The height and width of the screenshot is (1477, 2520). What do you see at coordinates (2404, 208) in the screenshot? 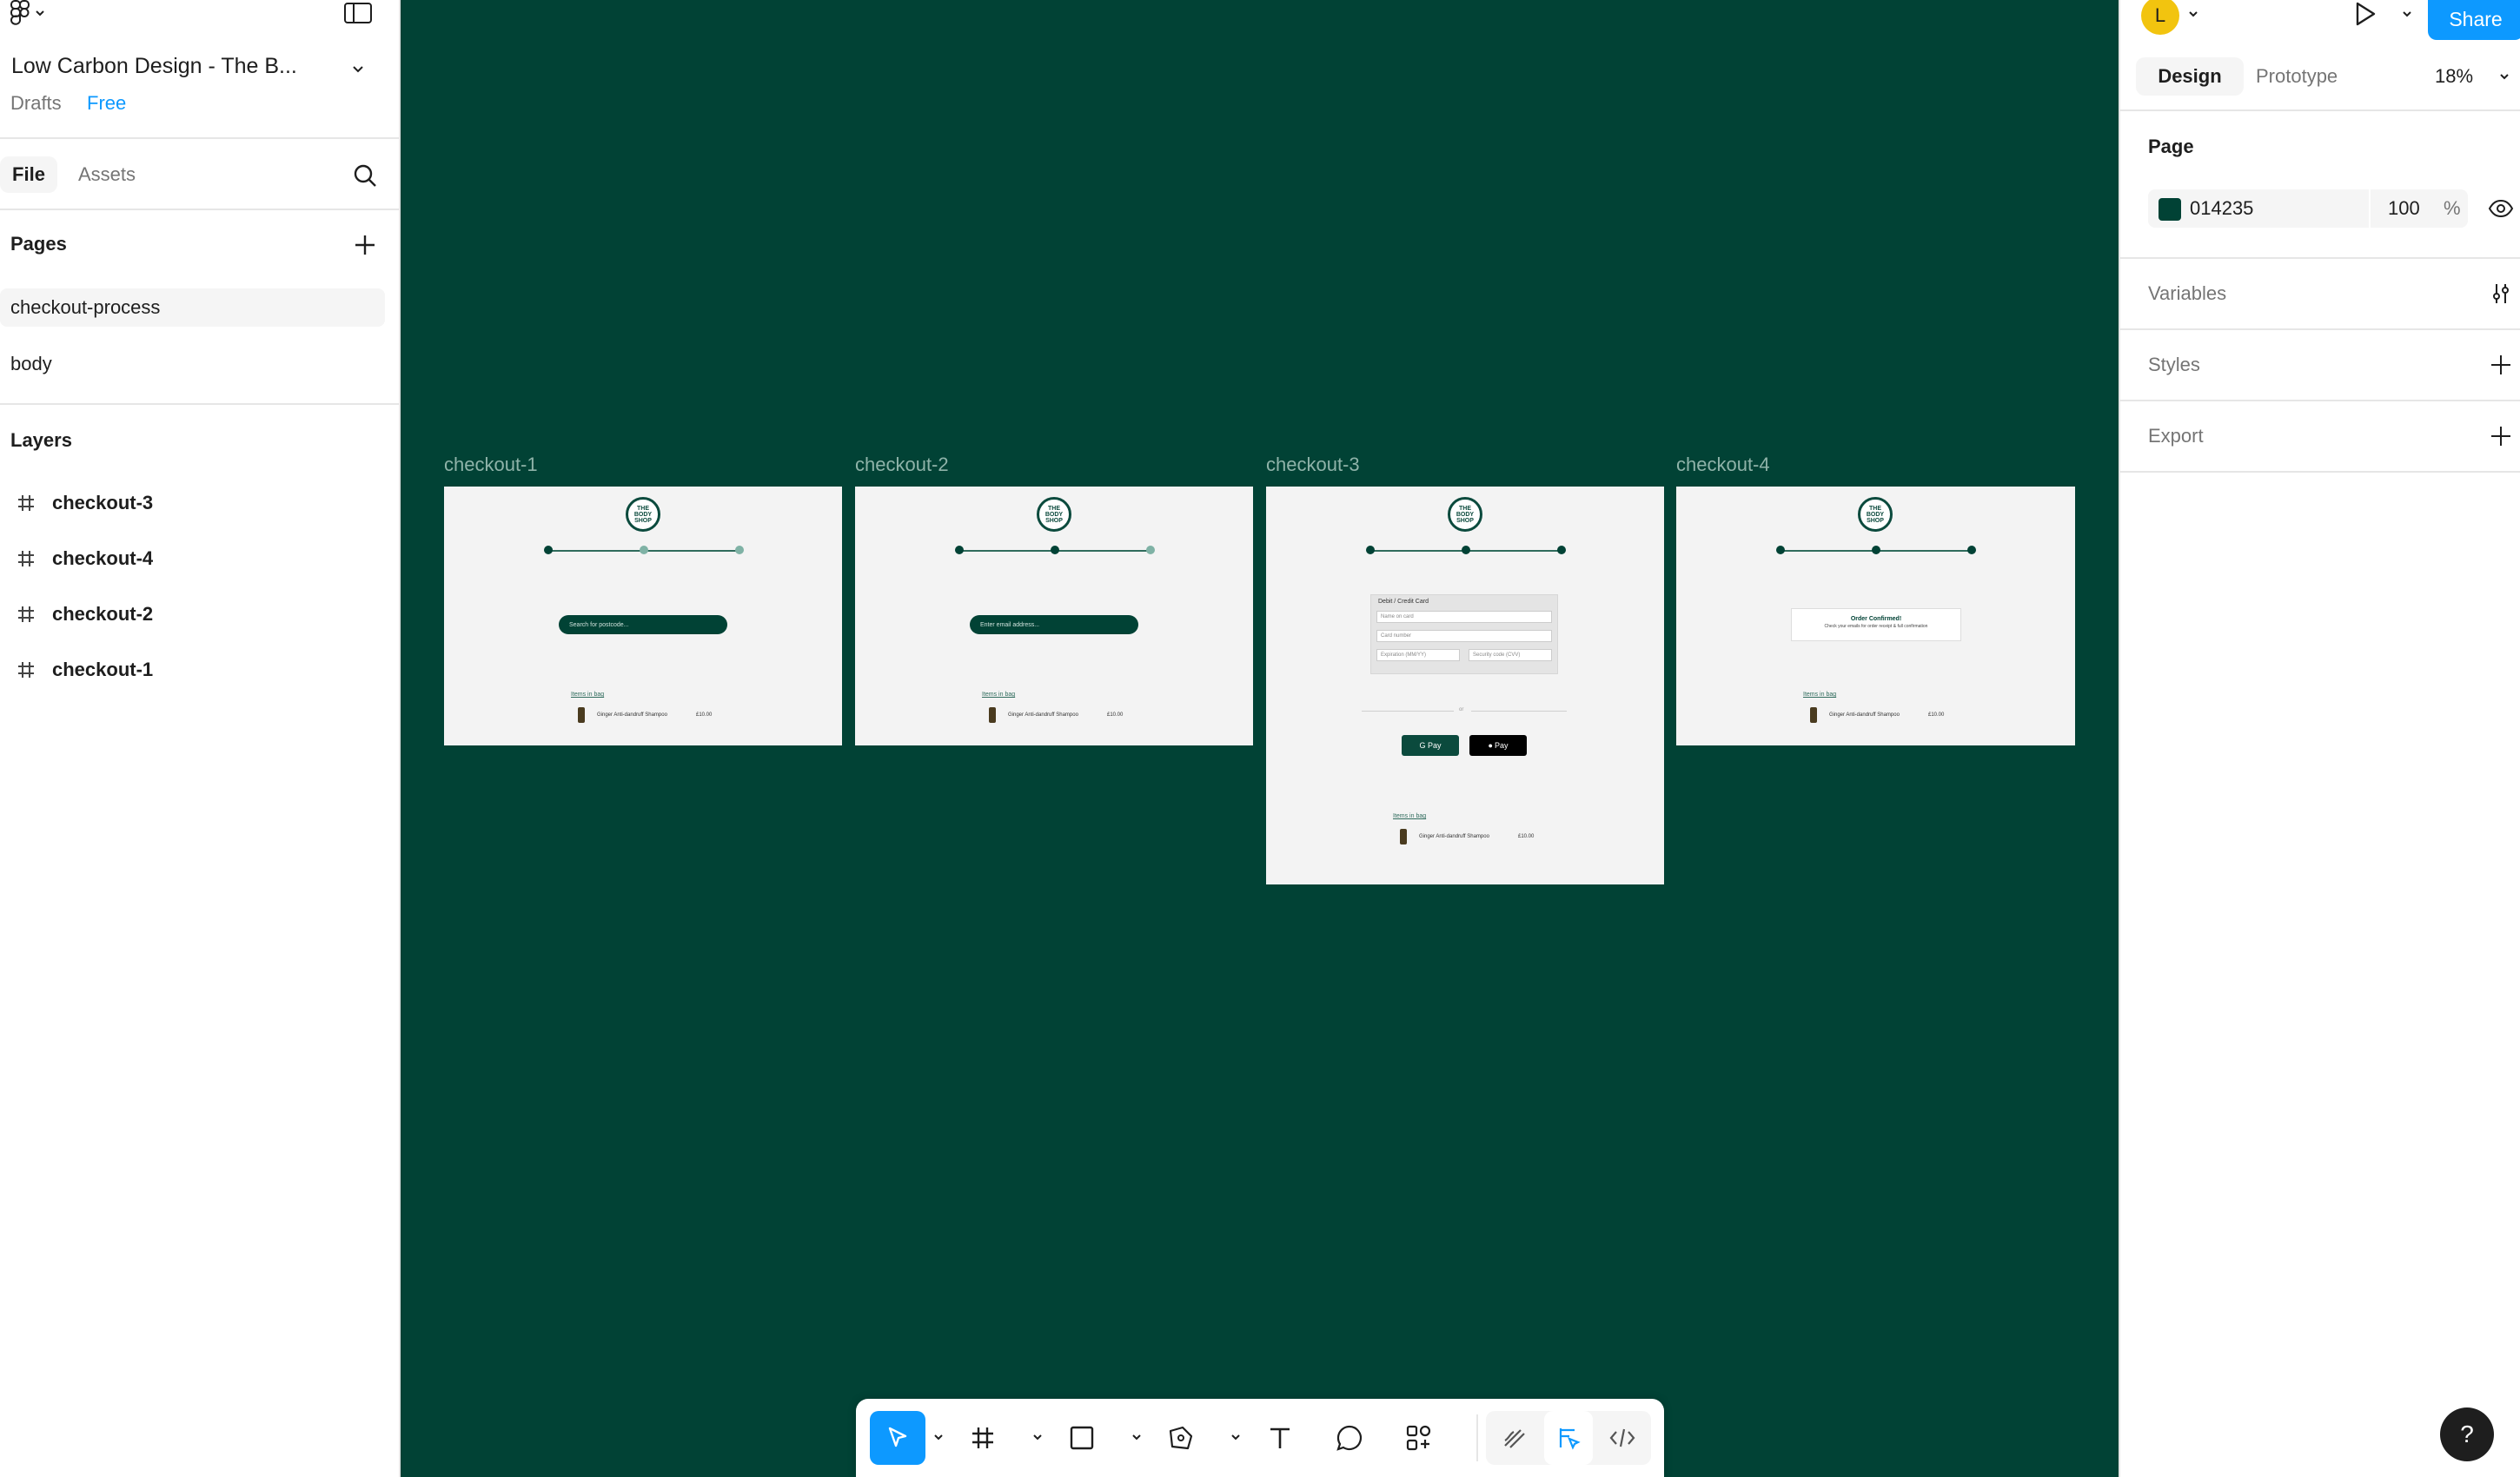
I see `fill-opacity-input: 100` at bounding box center [2404, 208].